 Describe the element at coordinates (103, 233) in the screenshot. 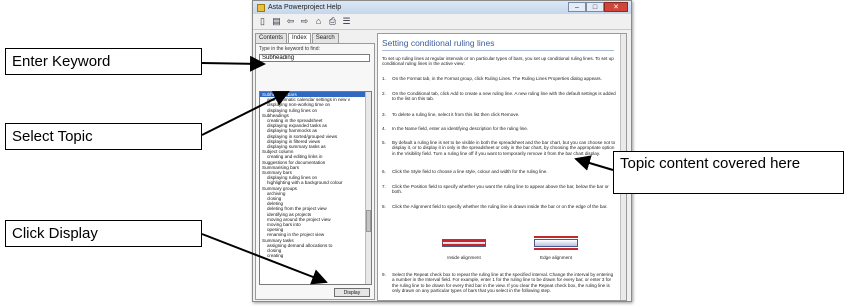

I see `callout-click-display: Click Display` at that location.